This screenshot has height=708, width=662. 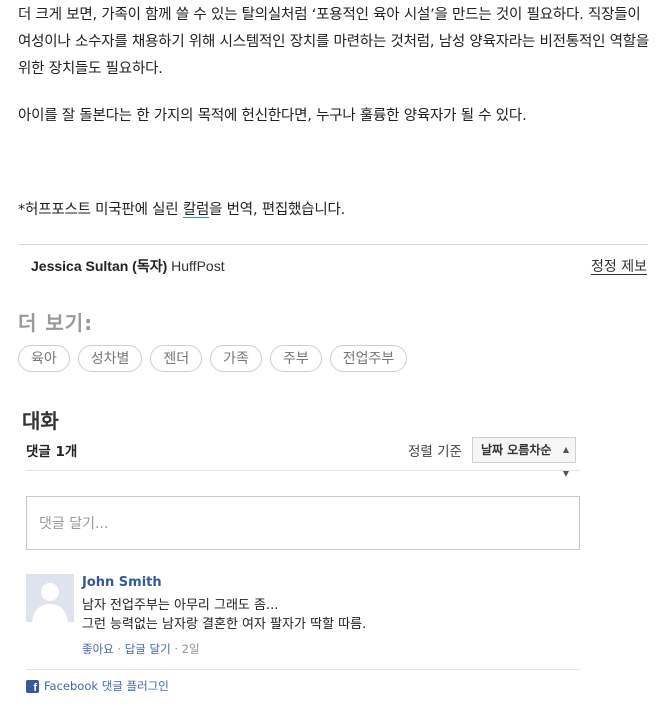 What do you see at coordinates (277, 210) in the screenshot?
I see `translation-note-text: 을 번역, 편집했습니다.` at bounding box center [277, 210].